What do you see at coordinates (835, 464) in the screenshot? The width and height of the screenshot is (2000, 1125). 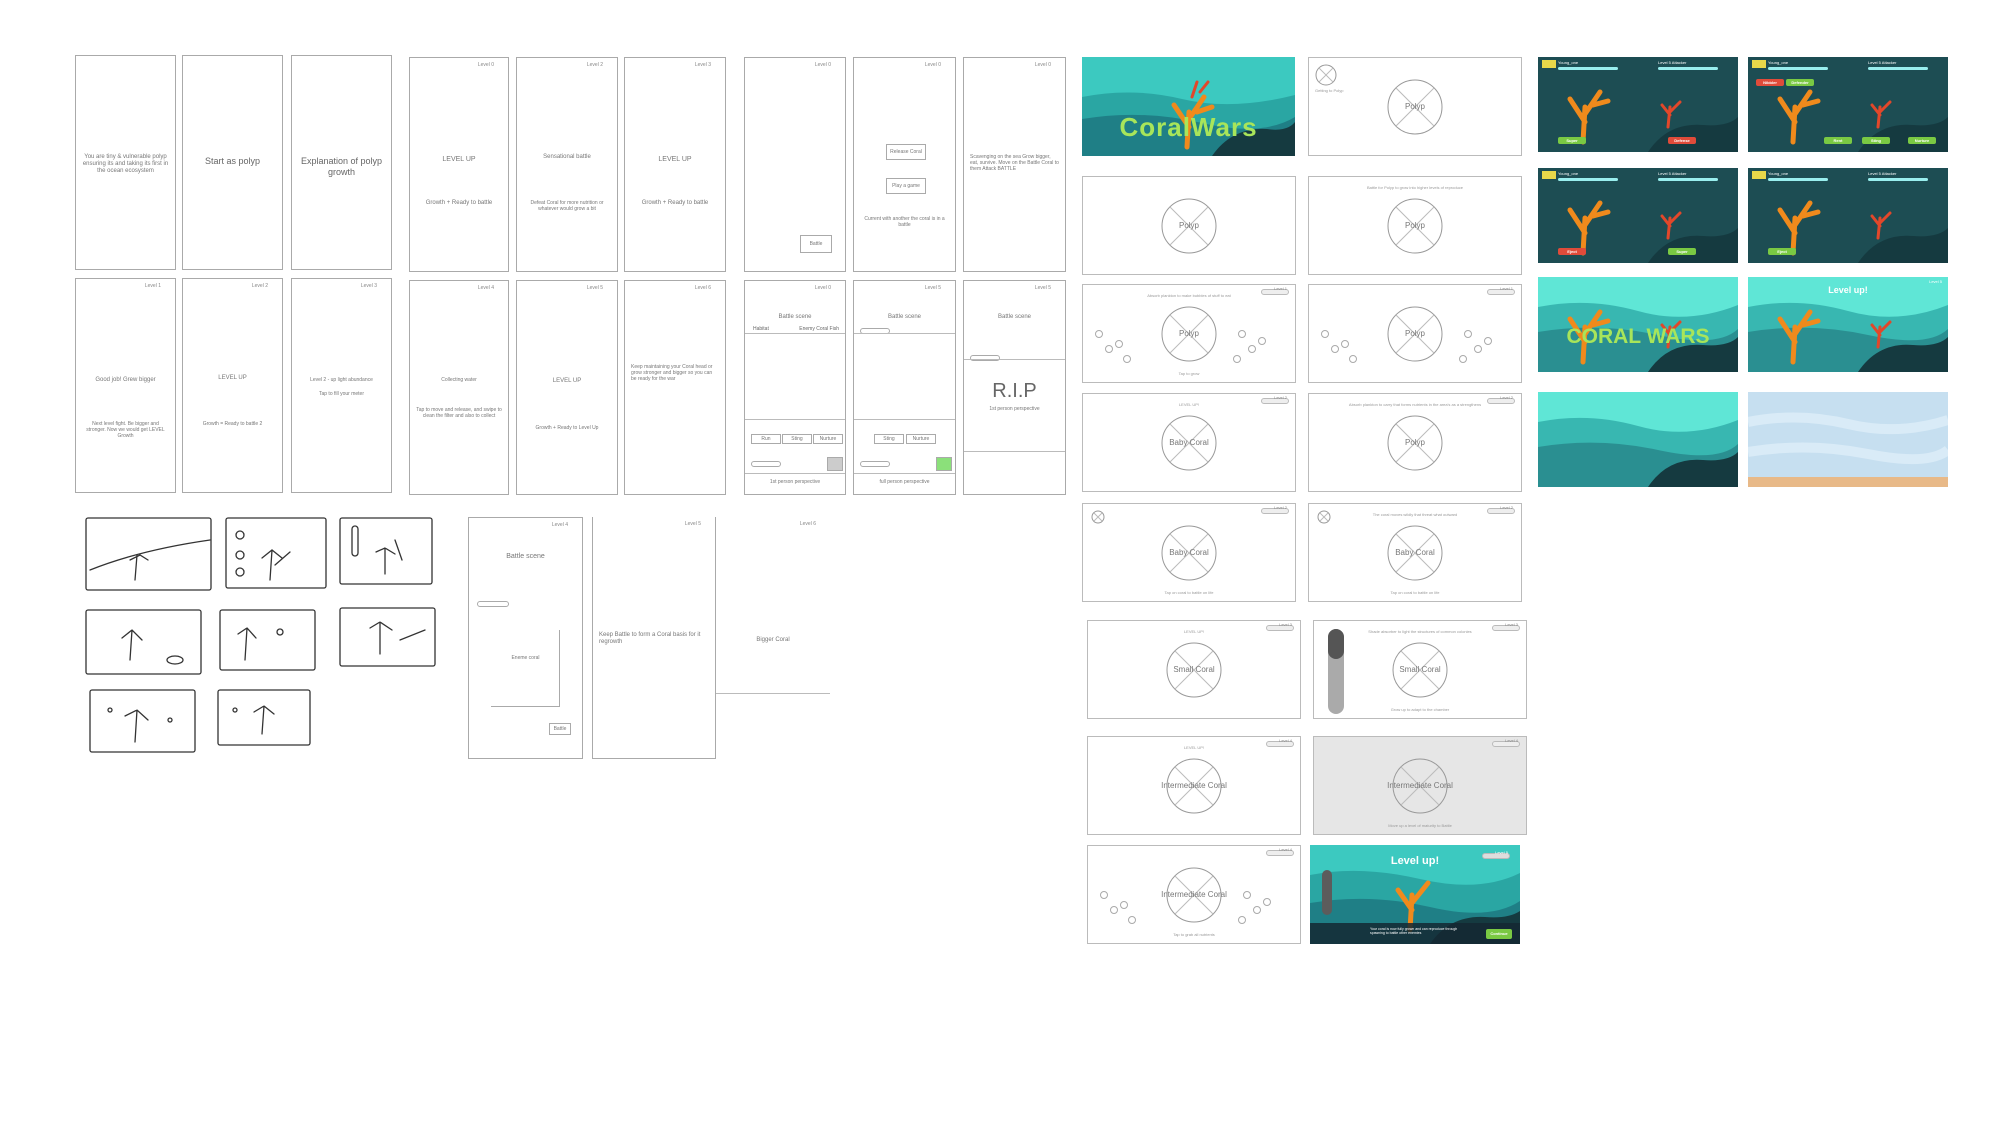 I see `menu-button` at bounding box center [835, 464].